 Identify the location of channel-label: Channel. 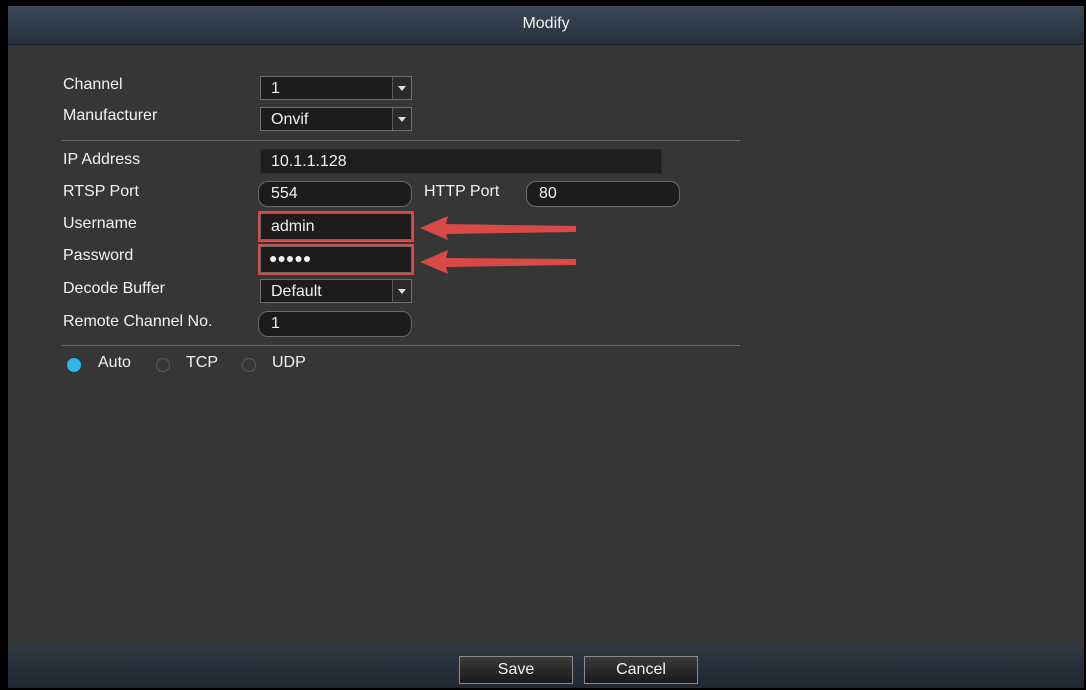
(93, 84).